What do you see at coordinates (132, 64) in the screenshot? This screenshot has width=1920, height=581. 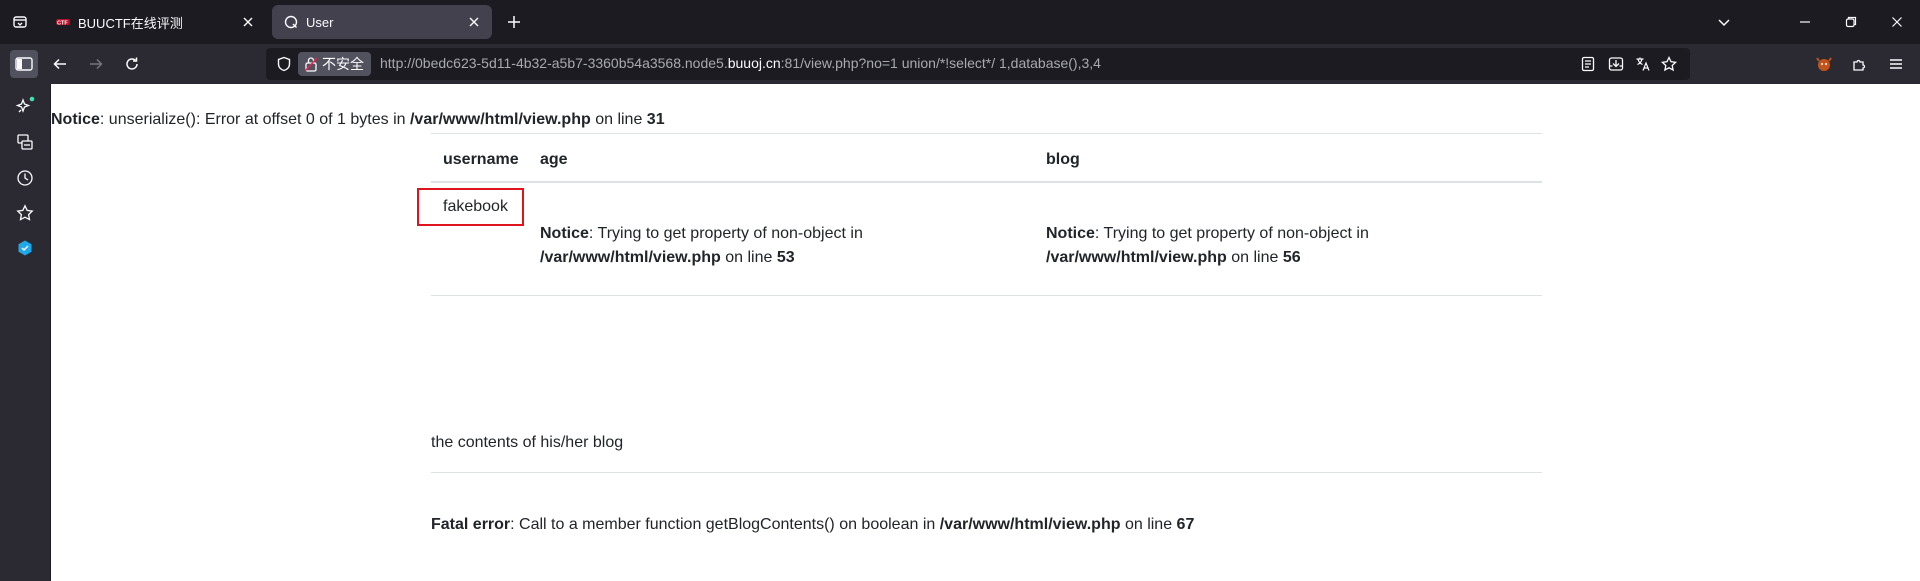 I see `reload-icon` at bounding box center [132, 64].